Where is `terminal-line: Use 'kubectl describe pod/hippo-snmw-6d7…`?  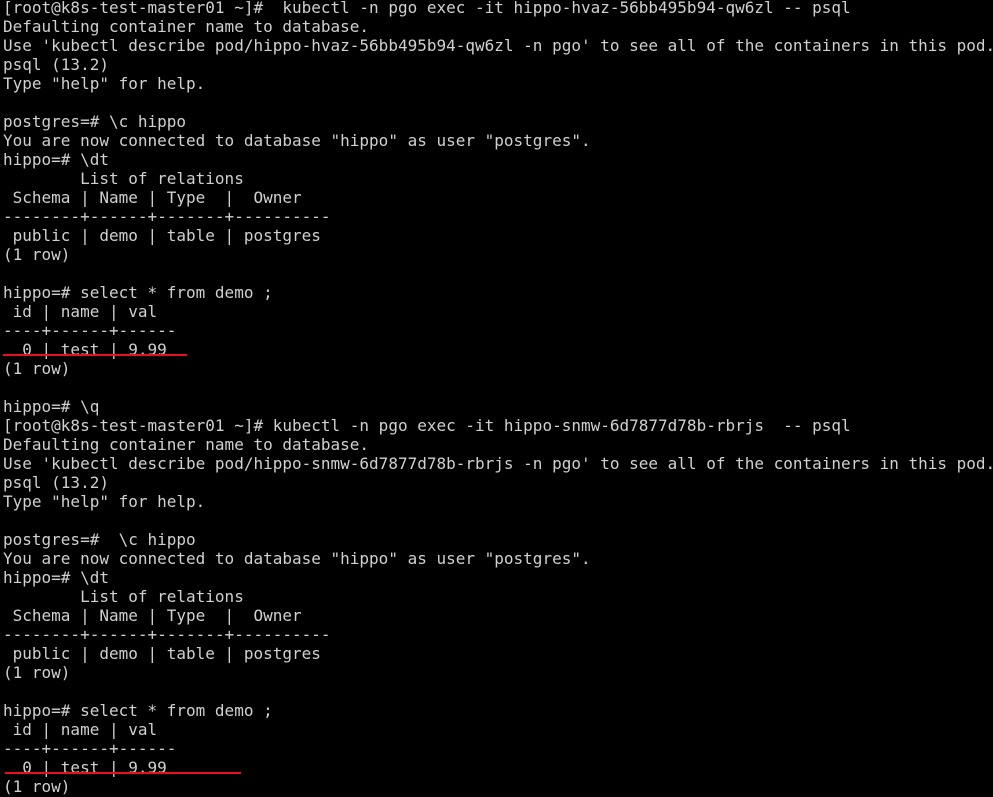 terminal-line: Use 'kubectl describe pod/hippo-snmw-6d7… is located at coordinates (498, 463).